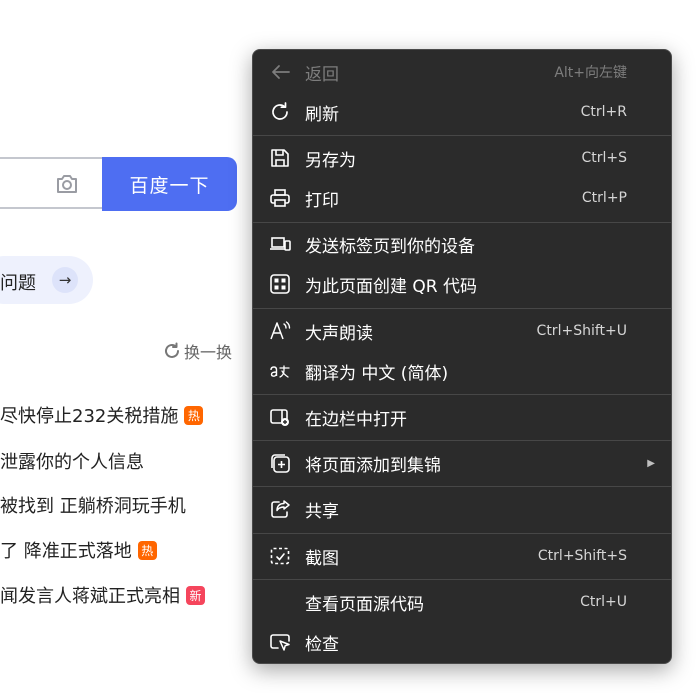 This screenshot has width=699, height=693. I want to click on menu-item-label: 打印, so click(322, 200).